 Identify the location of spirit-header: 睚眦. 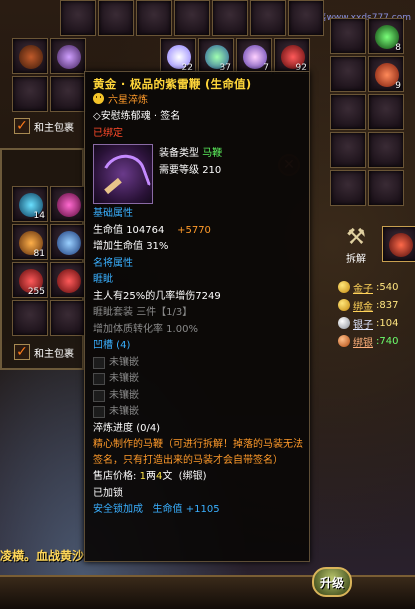
(103, 279).